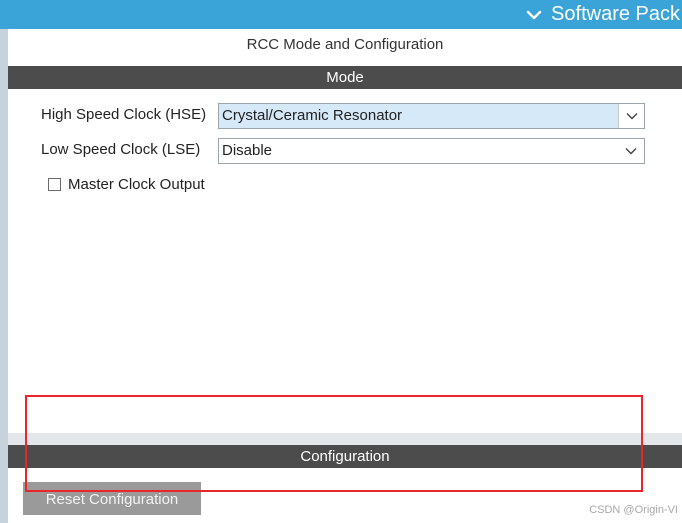  I want to click on reset-configuration-button: Reset Configuration, so click(112, 498).